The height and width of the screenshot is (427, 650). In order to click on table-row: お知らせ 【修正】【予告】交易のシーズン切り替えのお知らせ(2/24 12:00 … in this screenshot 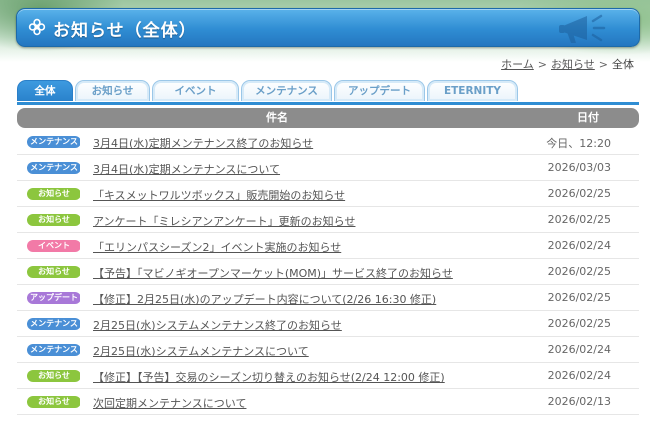, I will do `click(328, 376)`.